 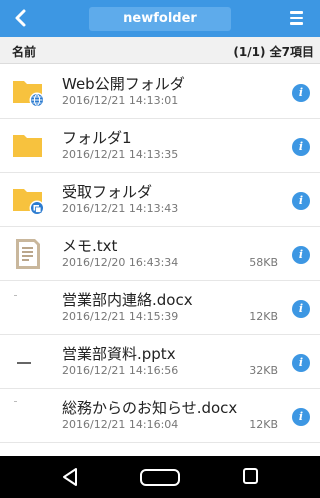 I want to click on file-date: 2016/12/21 14:16:56, so click(x=120, y=370).